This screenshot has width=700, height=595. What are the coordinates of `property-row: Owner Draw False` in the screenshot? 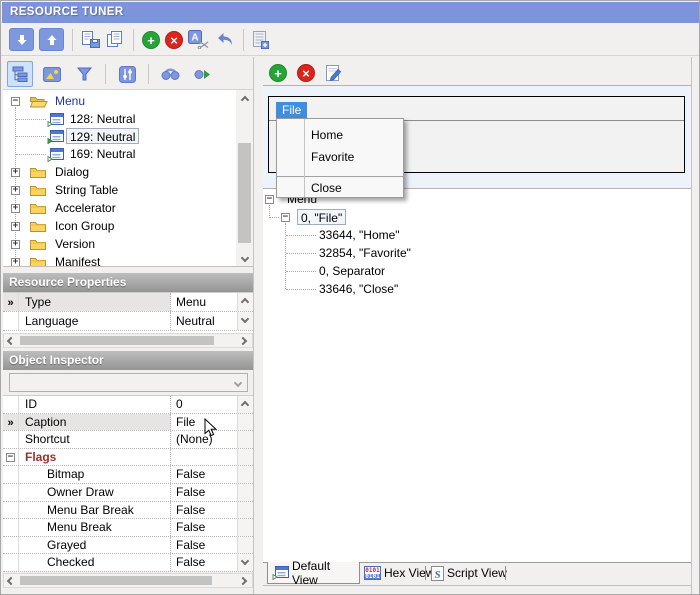 It's located at (128, 492).